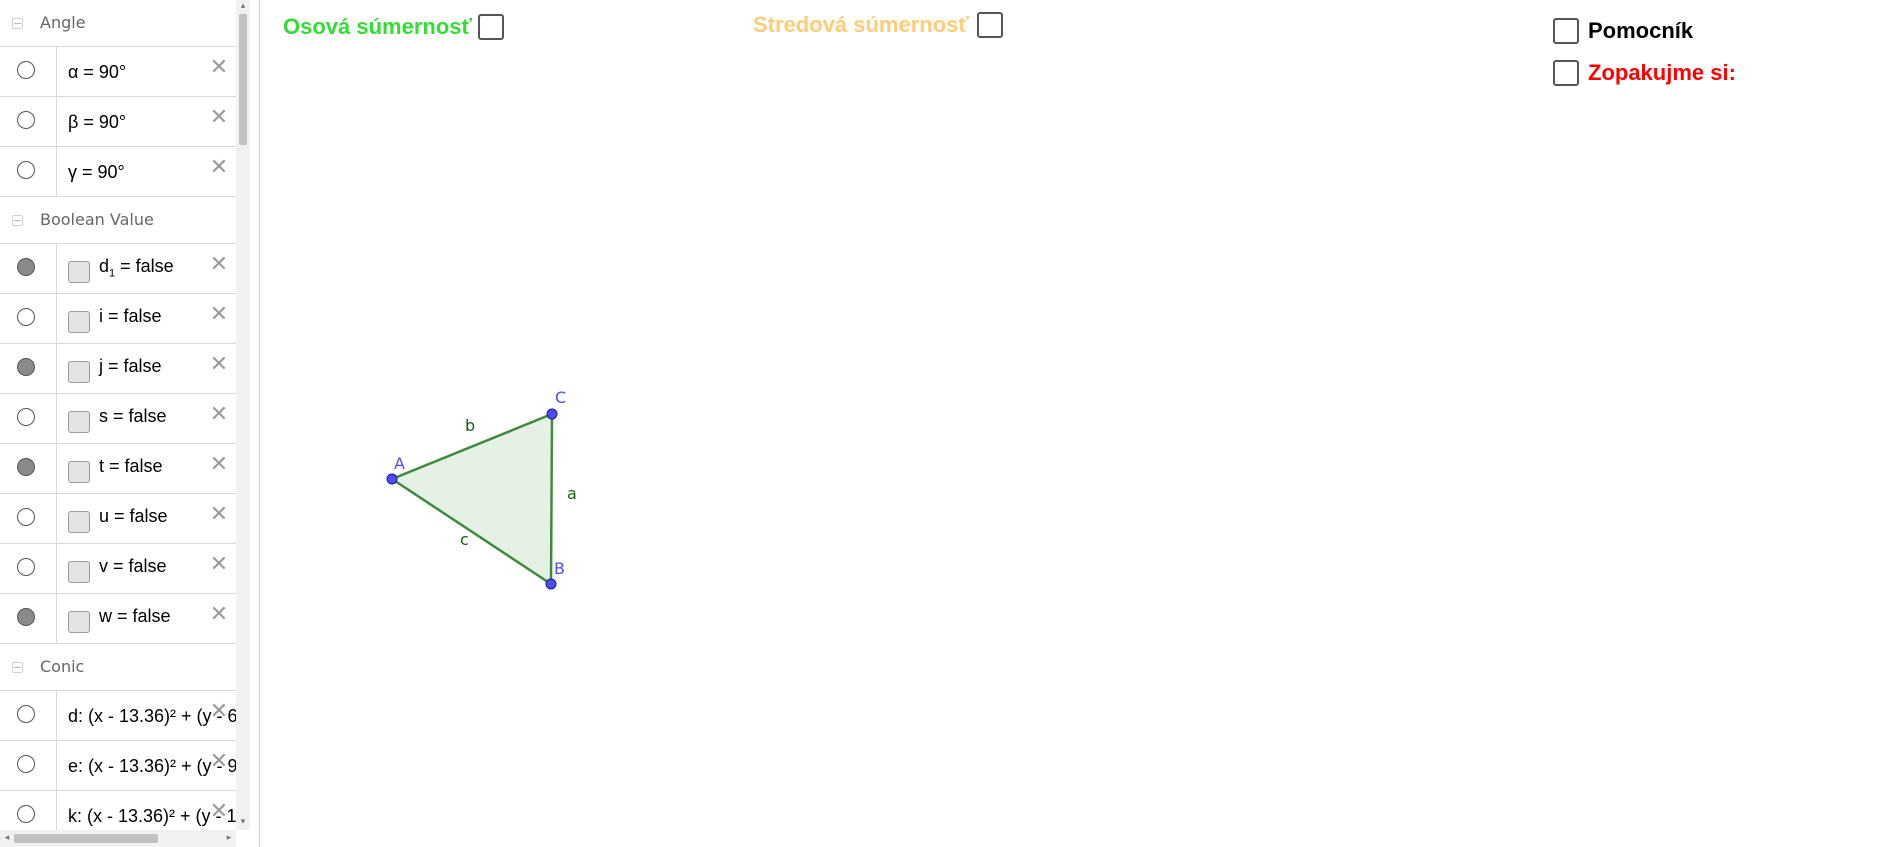 This screenshot has width=1888, height=847. I want to click on point-label-b: B, so click(559, 568).